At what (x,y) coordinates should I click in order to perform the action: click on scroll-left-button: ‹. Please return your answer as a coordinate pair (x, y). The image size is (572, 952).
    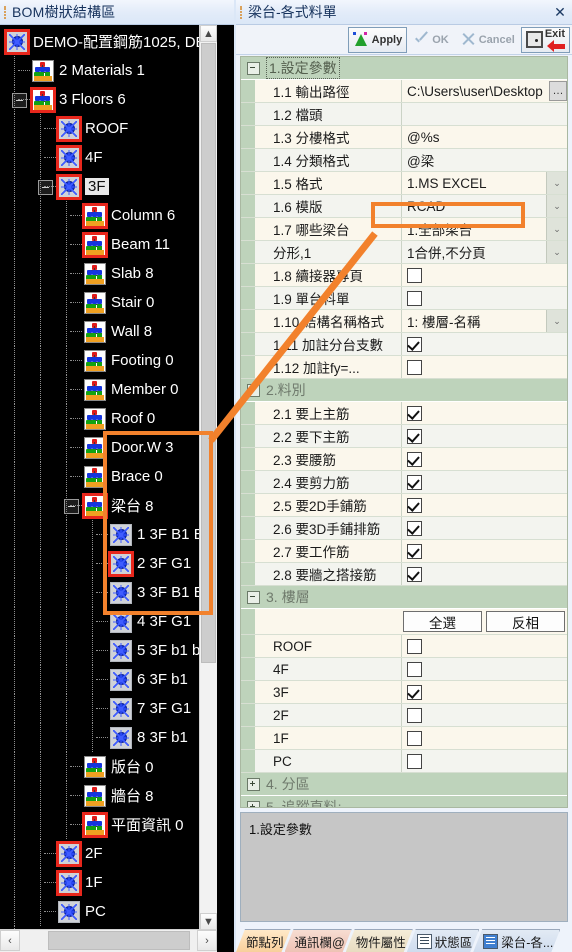
    Looking at the image, I should click on (10, 940).